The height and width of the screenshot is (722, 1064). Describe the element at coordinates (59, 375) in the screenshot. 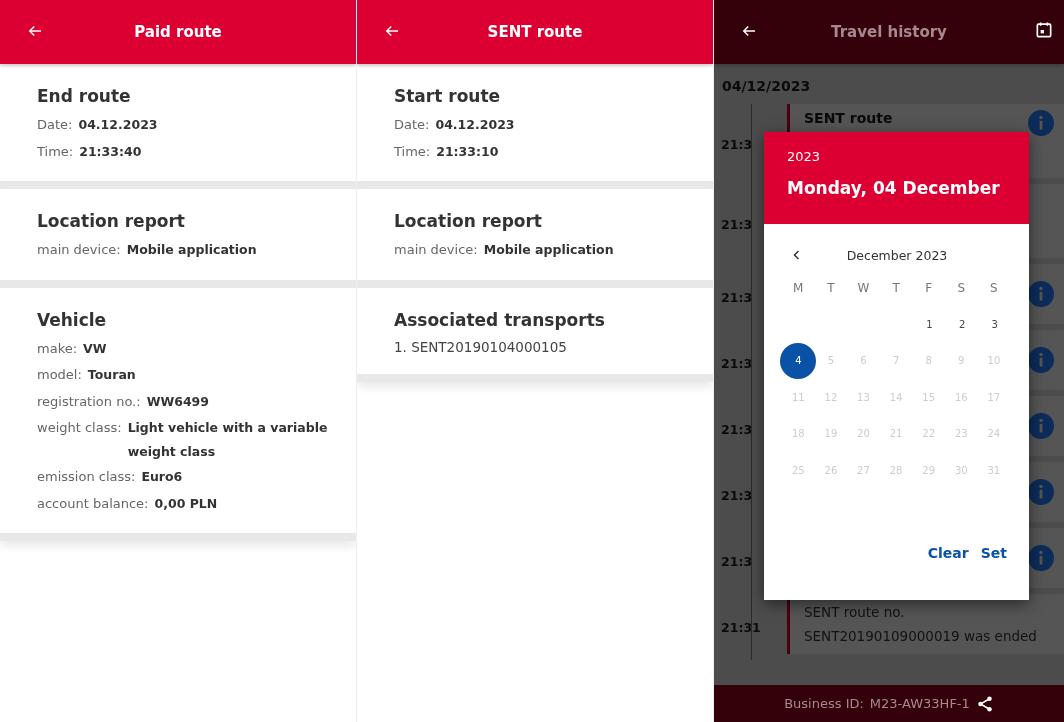

I see `field-label: model:` at that location.